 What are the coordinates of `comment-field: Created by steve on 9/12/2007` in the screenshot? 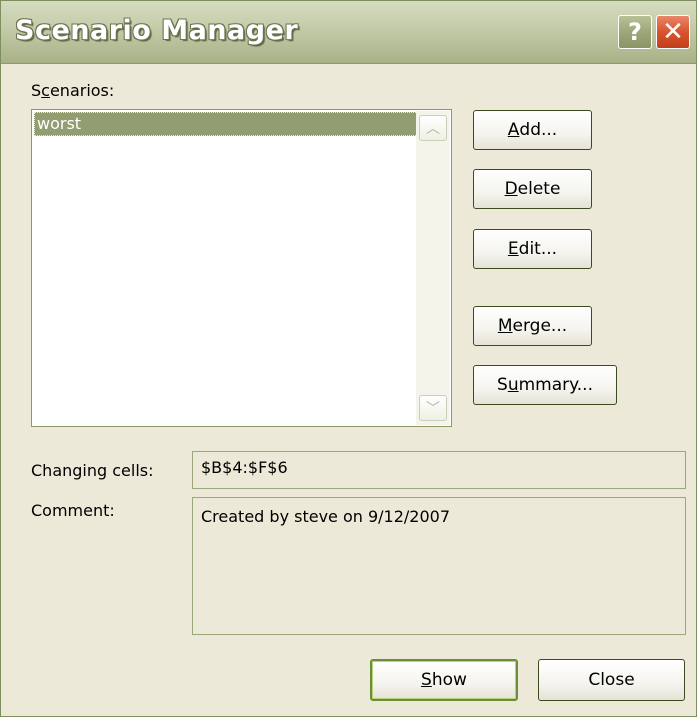 It's located at (439, 566).